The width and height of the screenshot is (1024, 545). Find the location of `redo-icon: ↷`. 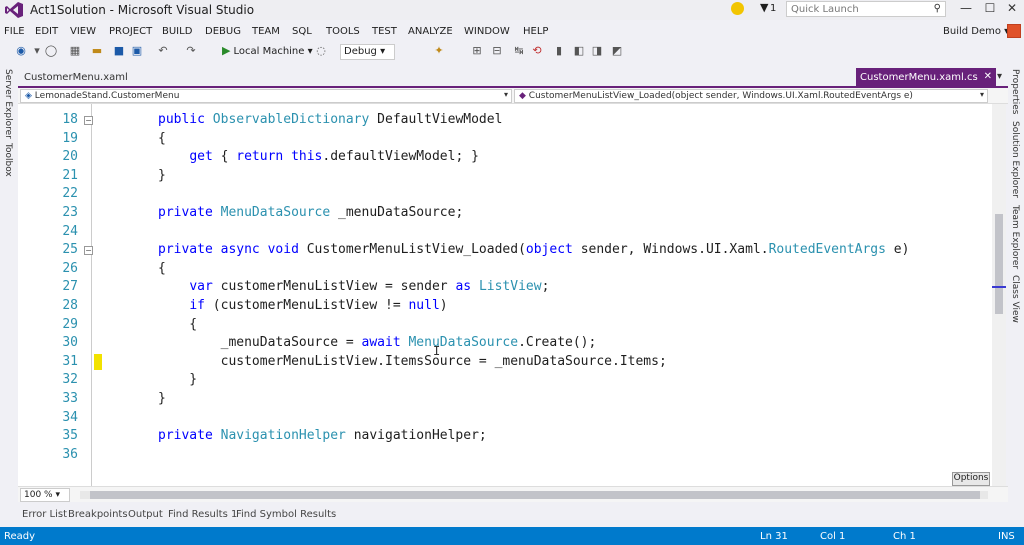

redo-icon: ↷ is located at coordinates (191, 51).